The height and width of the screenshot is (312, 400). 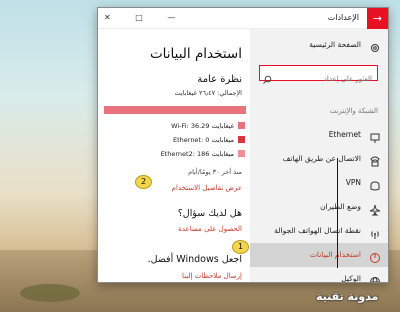 What do you see at coordinates (212, 276) in the screenshot?
I see `send-feedback-link: إرسال ملاحظات إلينا` at bounding box center [212, 276].